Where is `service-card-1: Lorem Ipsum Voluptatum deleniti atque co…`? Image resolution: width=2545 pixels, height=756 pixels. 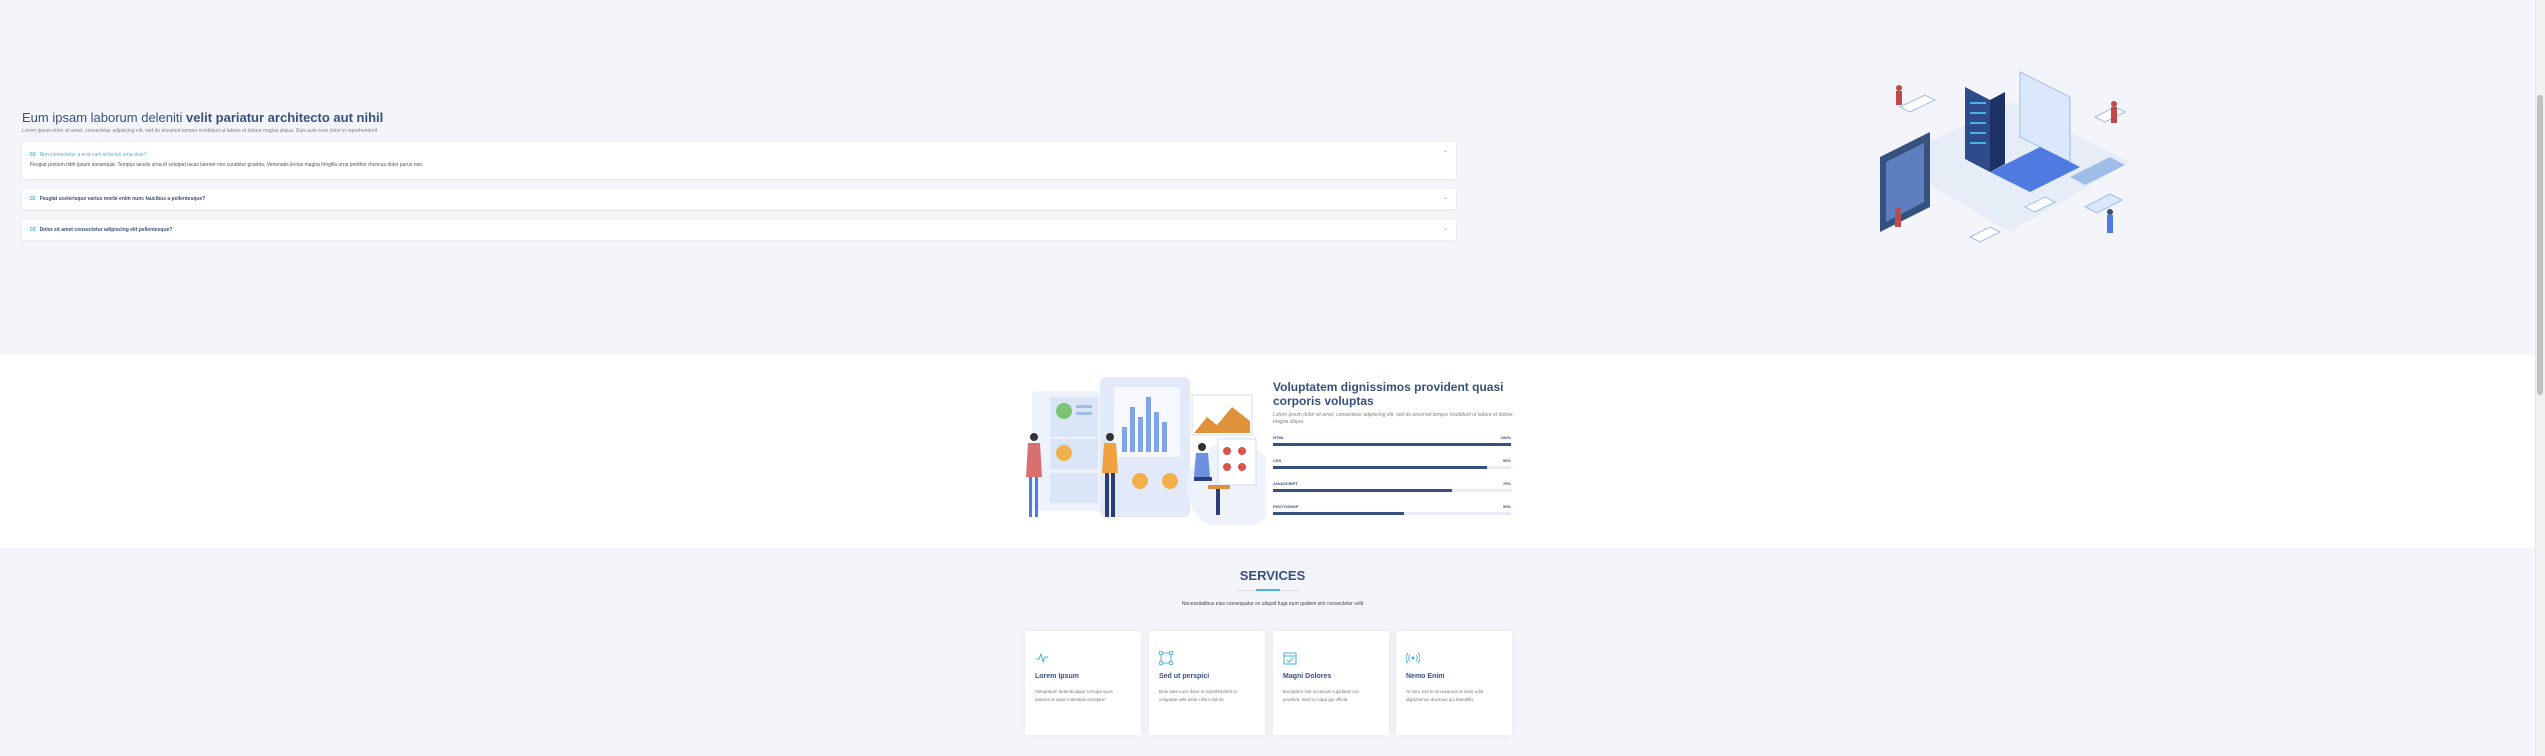
service-card-1: Lorem Ipsum Voluptatum deleniti atque co… is located at coordinates (1083, 683).